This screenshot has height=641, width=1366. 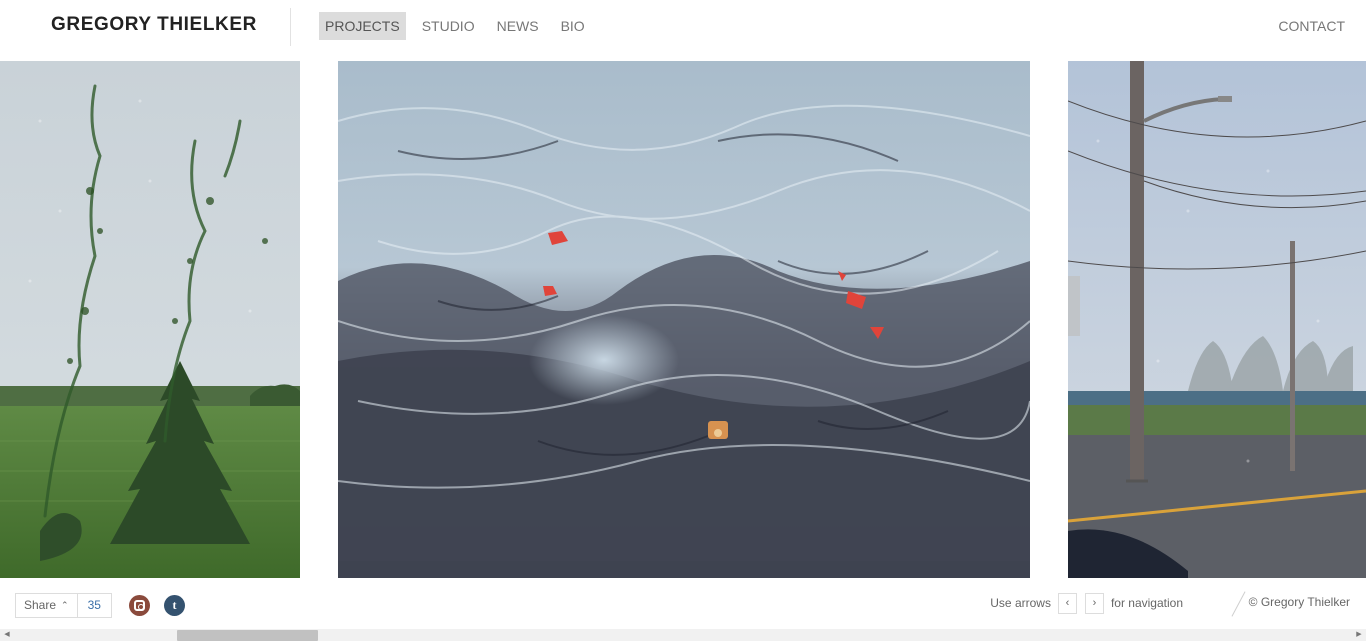 I want to click on tumblr-glyph: t, so click(x=174, y=605).